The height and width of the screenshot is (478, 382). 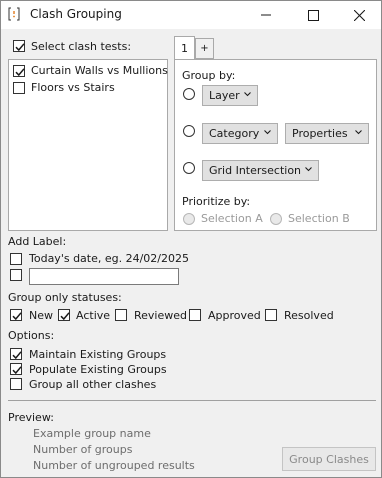 I want to click on status-checkbox-active, so click(x=64, y=315).